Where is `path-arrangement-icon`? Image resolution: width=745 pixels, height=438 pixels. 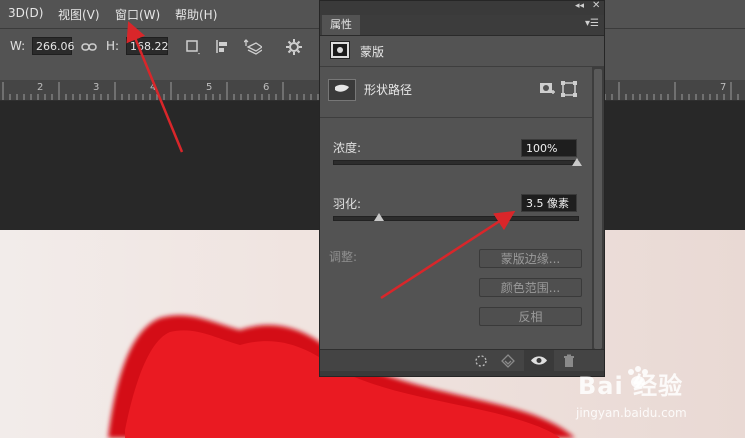 path-arrangement-icon is located at coordinates (253, 47).